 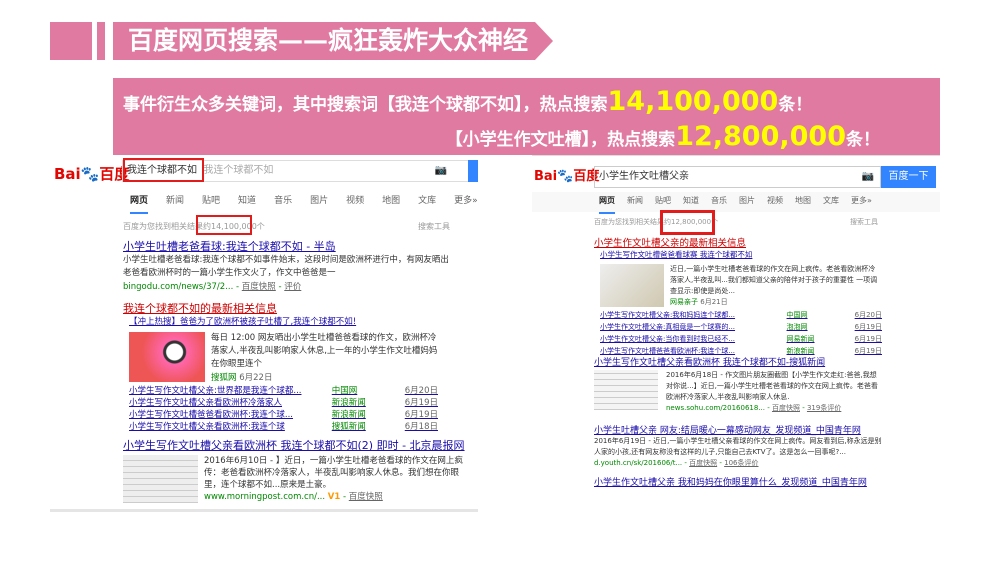 What do you see at coordinates (247, 203) in the screenshot?
I see `tab-zhidao: 知道` at bounding box center [247, 203].